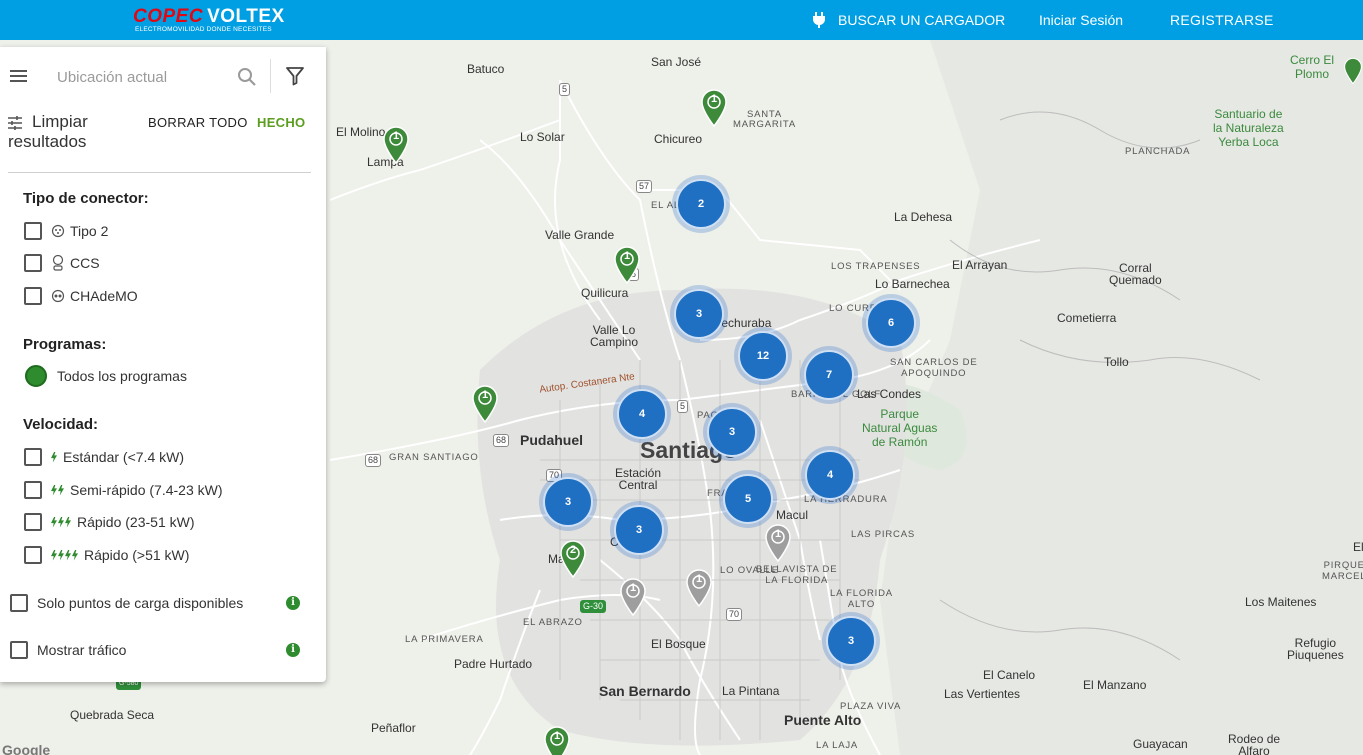  I want to click on connector-option-tipo2: Tipo 2, so click(66, 231).